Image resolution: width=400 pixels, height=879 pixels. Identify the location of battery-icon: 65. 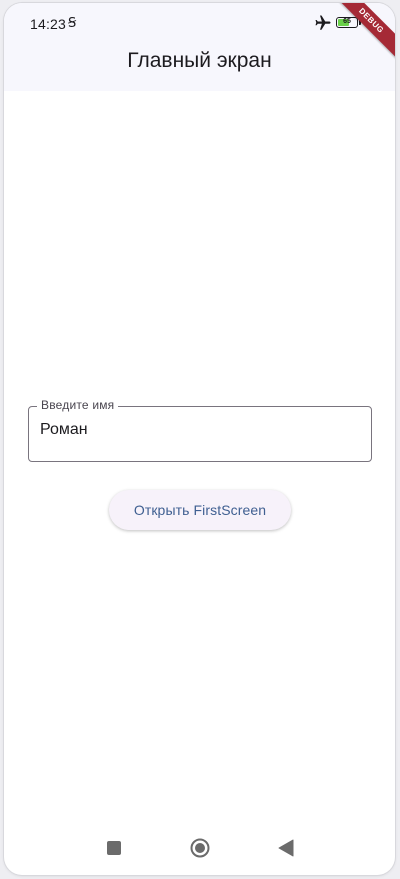
(347, 22).